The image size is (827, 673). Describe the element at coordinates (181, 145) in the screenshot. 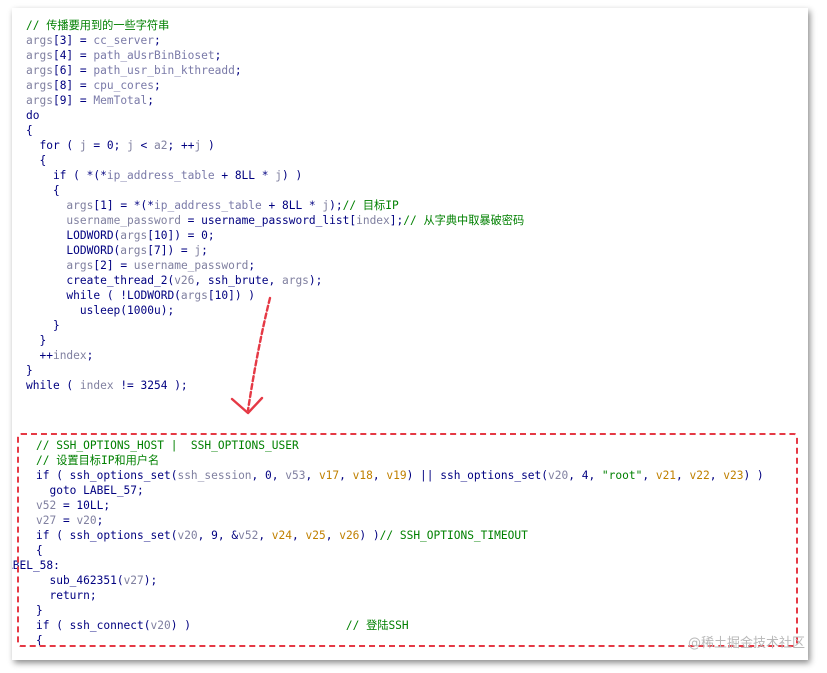

I see `code-token: ; ++` at that location.